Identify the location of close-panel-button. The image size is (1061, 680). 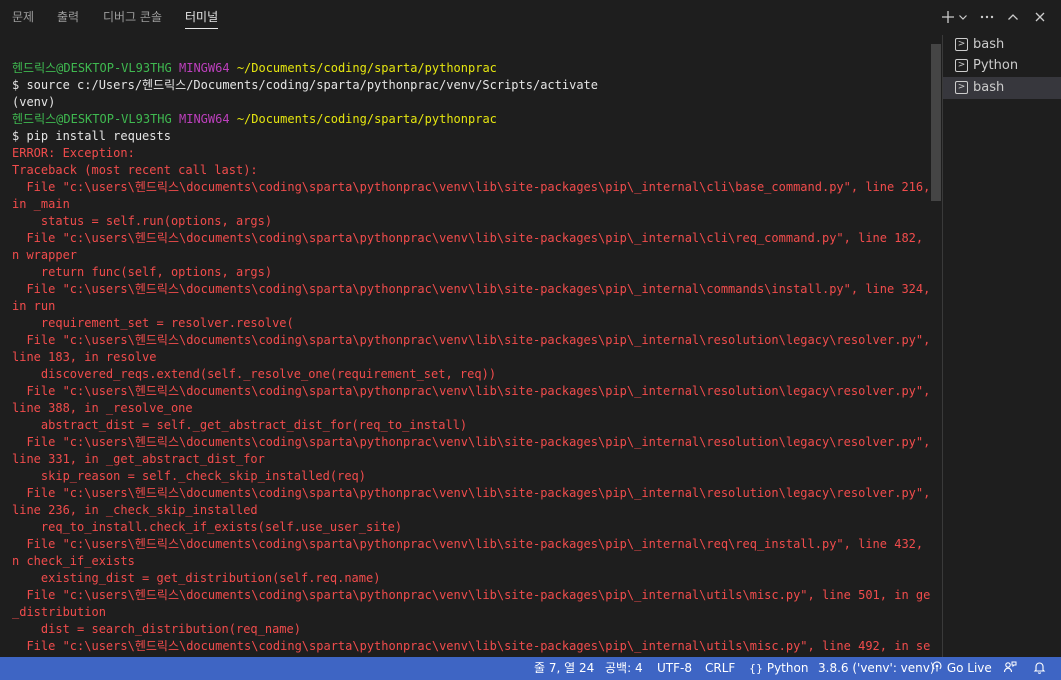
(1040, 17).